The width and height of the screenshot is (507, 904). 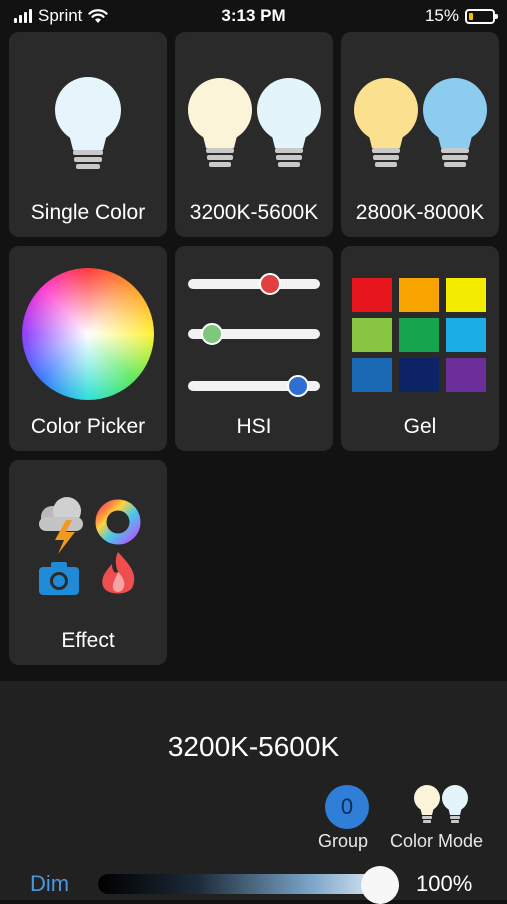 I want to click on battery-percent: 15%, so click(x=441, y=15).